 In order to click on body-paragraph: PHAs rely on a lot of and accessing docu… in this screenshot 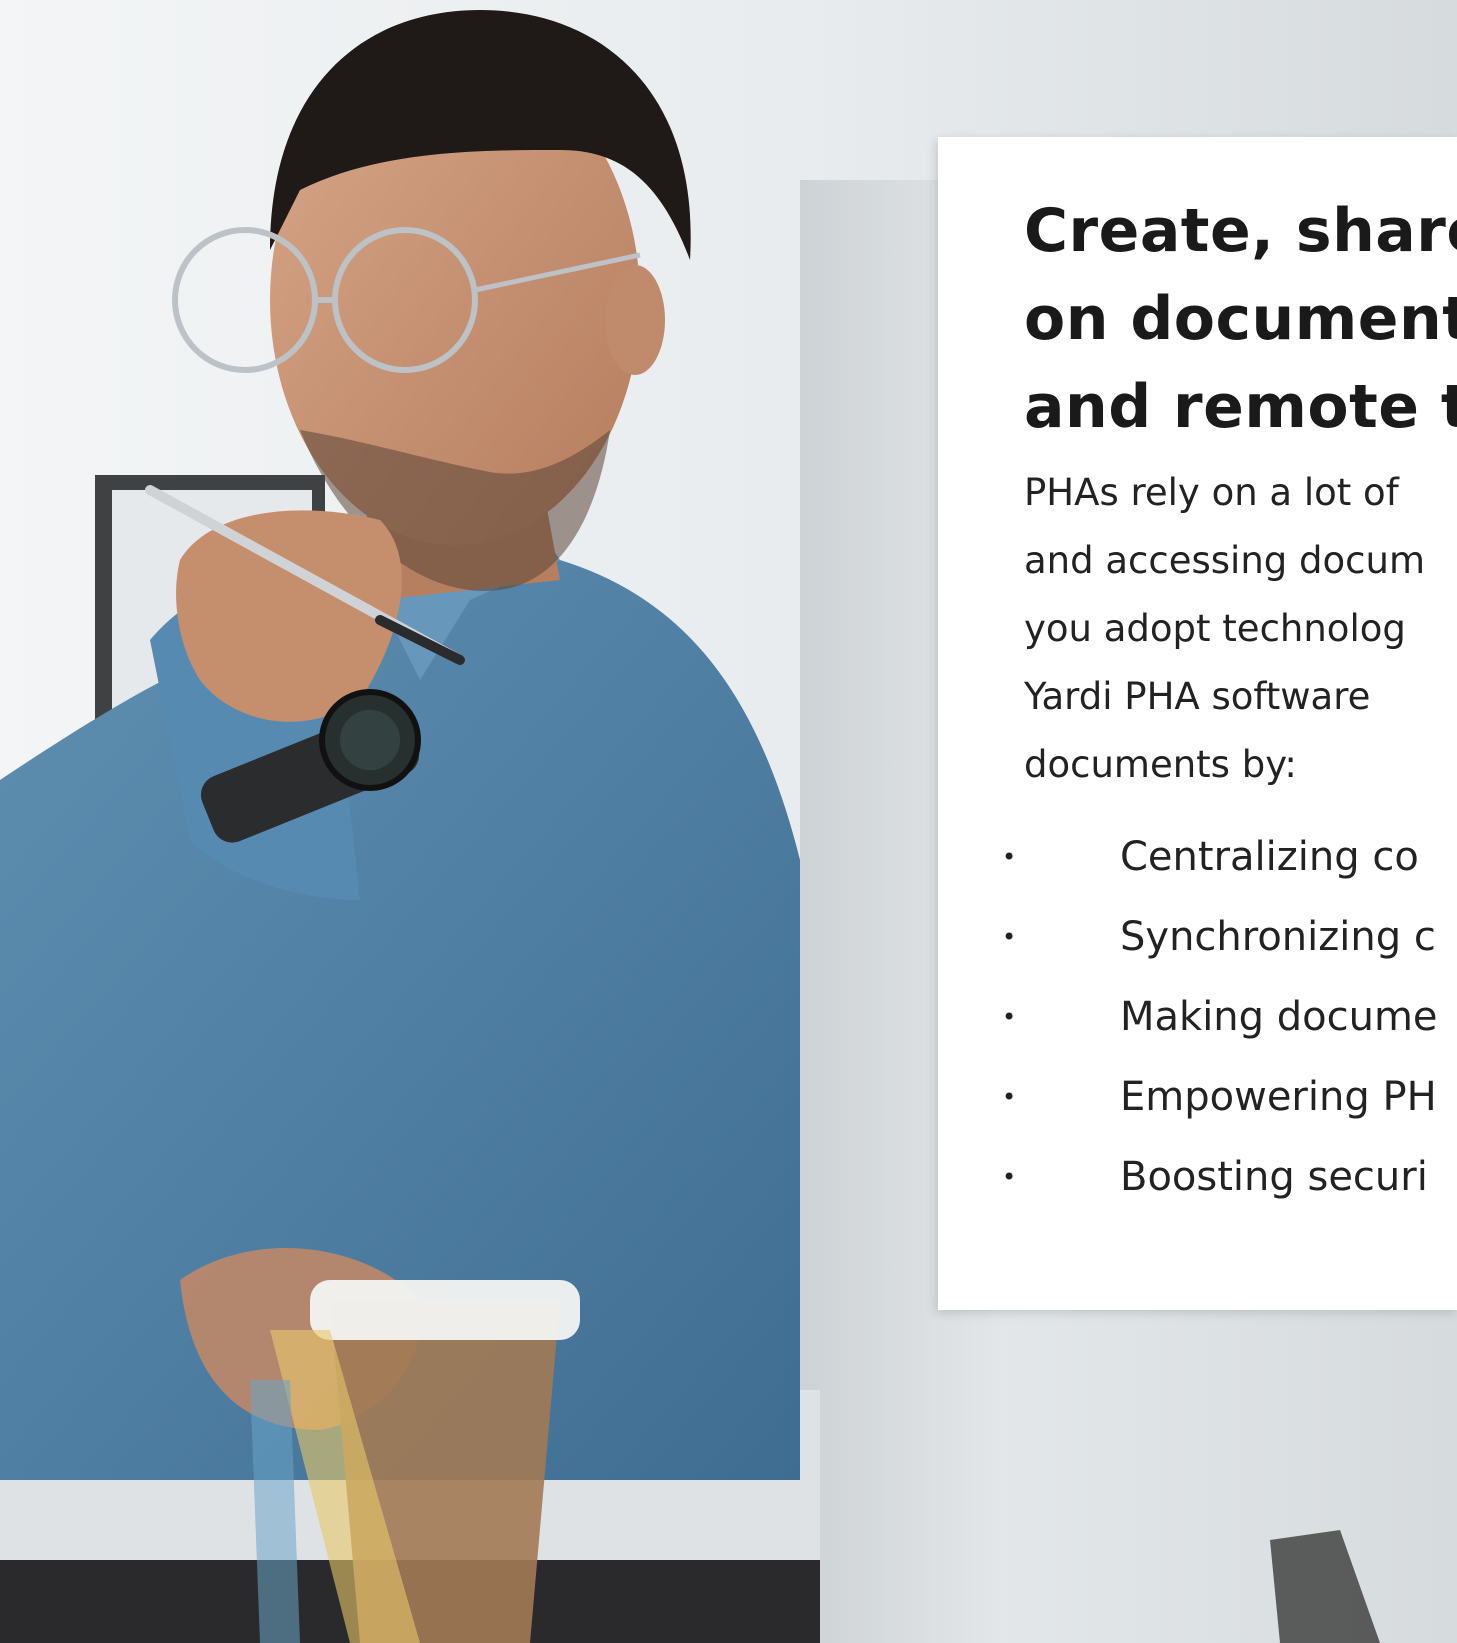, I will do `click(1240, 629)`.